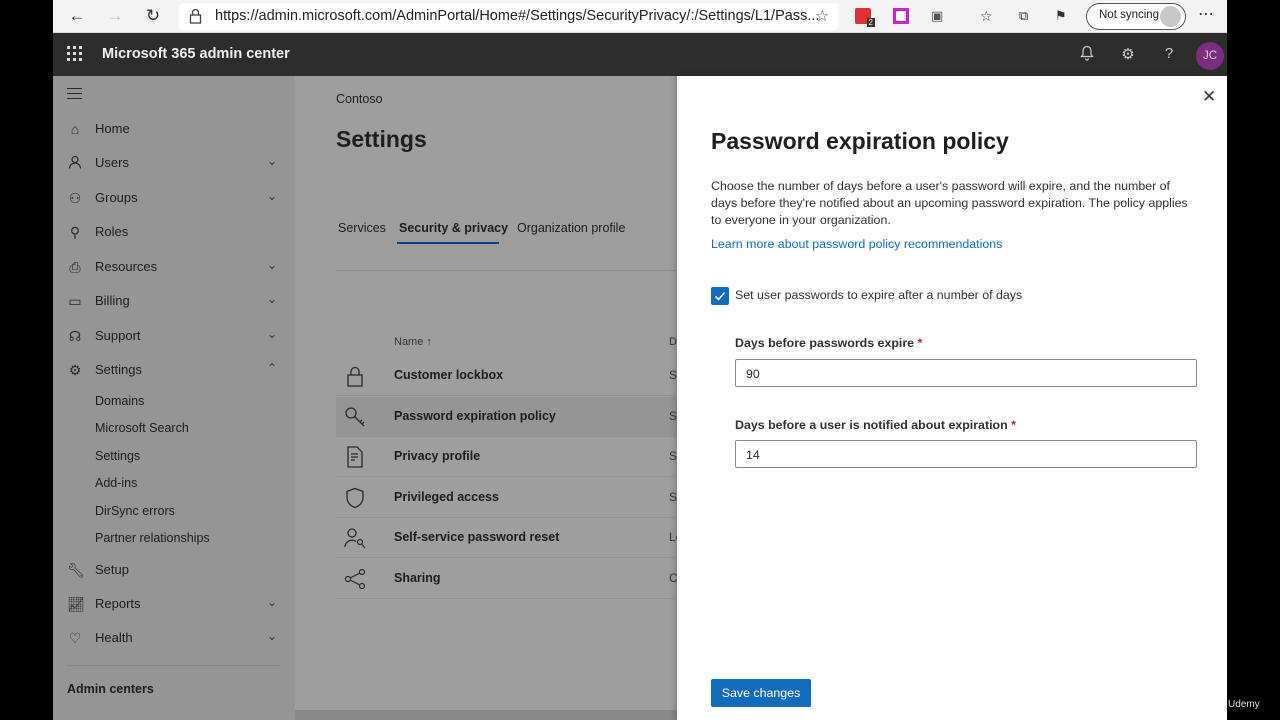 This screenshot has width=1280, height=720. What do you see at coordinates (74, 53) in the screenshot?
I see `app-launcher-icon` at bounding box center [74, 53].